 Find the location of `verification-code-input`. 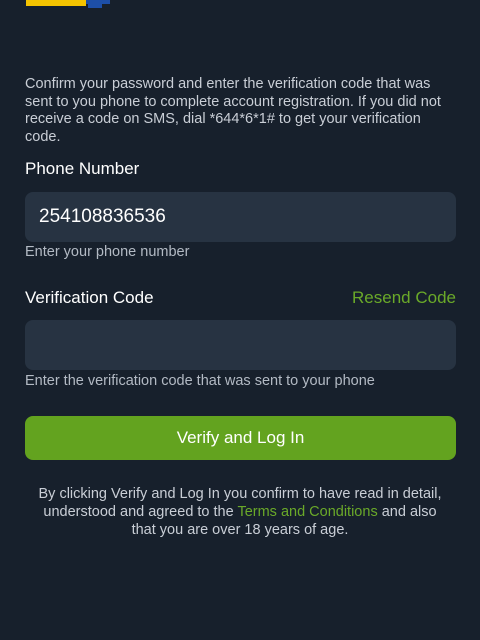

verification-code-input is located at coordinates (240, 345).